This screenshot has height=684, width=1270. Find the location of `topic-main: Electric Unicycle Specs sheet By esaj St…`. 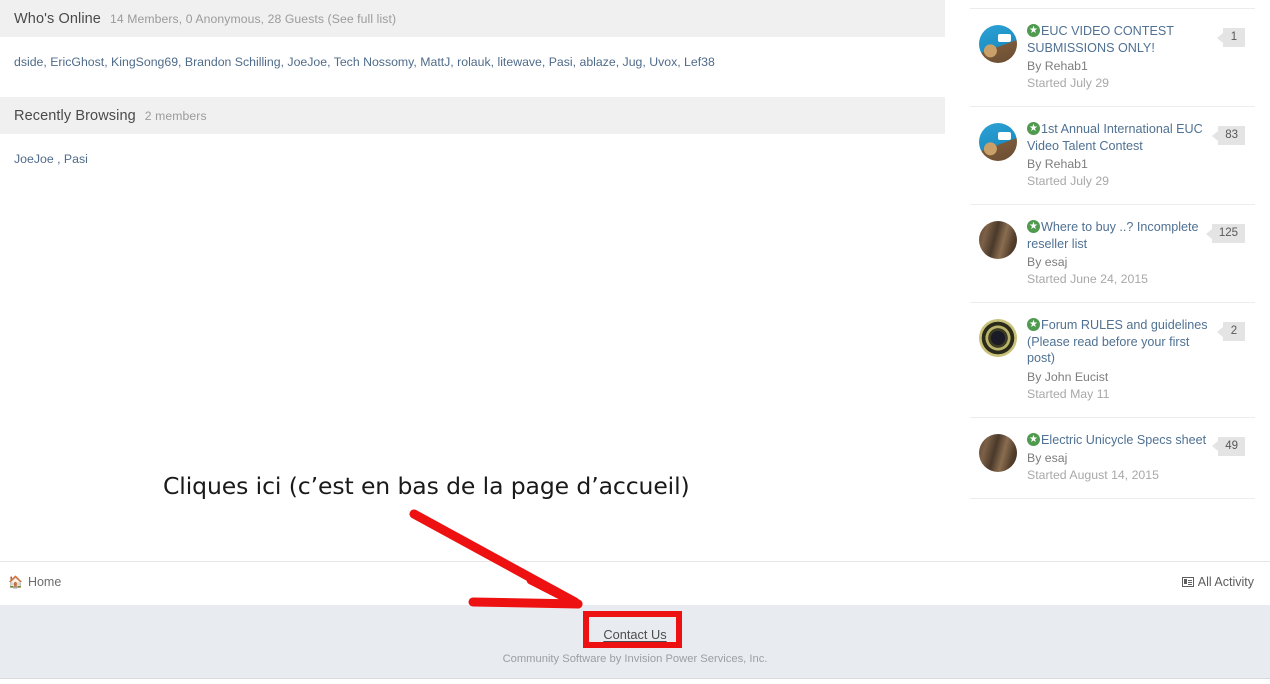

topic-main: Electric Unicycle Specs sheet By esaj St… is located at coordinates (1117, 458).